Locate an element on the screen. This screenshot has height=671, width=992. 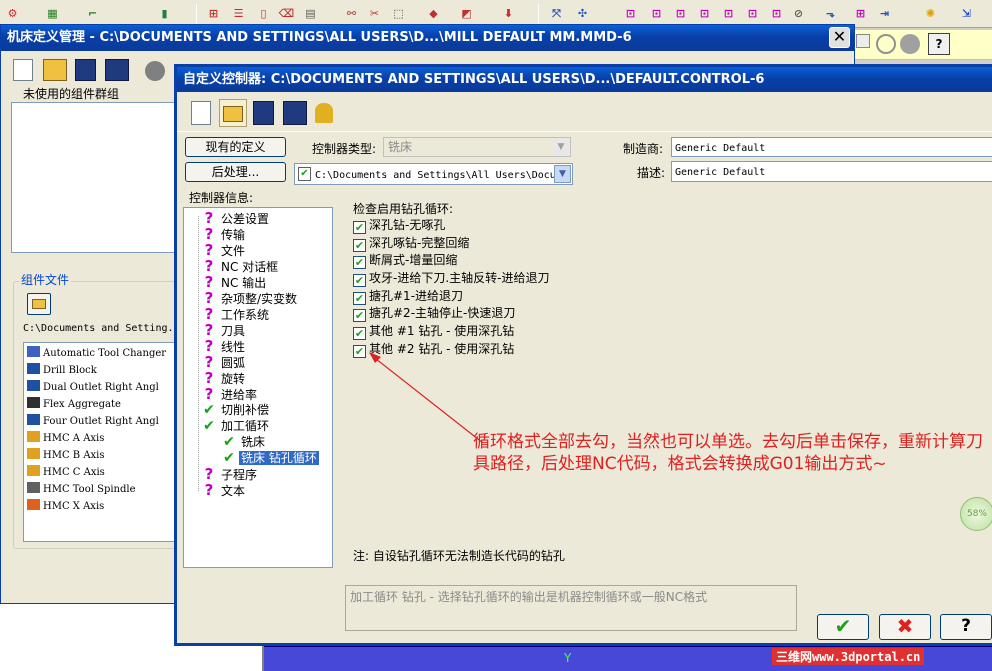
component-item: Flex Aggregate is located at coordinates (100, 404).